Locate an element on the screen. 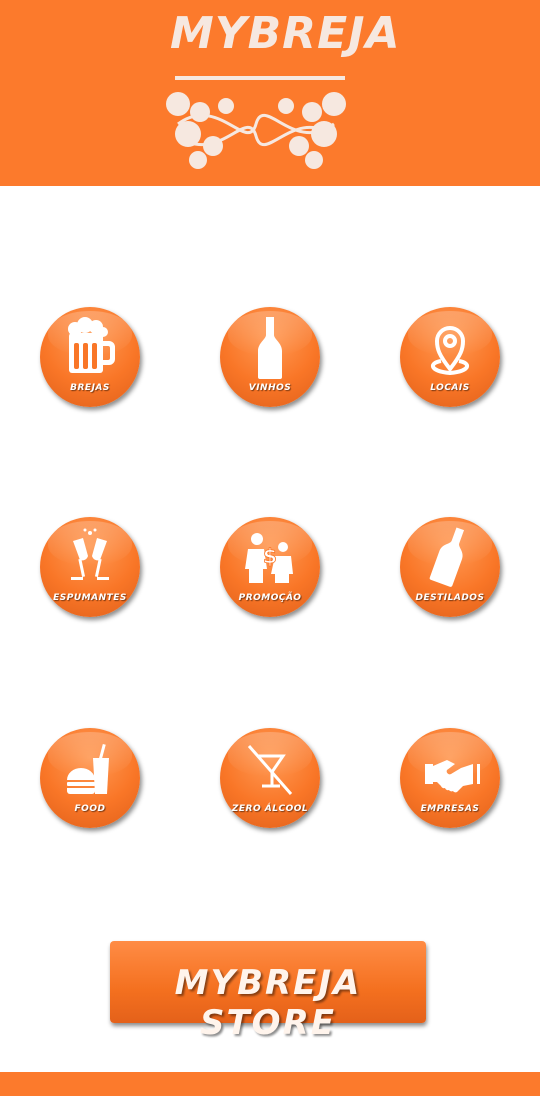  promotion-dollar-icon: $ is located at coordinates (269, 558).